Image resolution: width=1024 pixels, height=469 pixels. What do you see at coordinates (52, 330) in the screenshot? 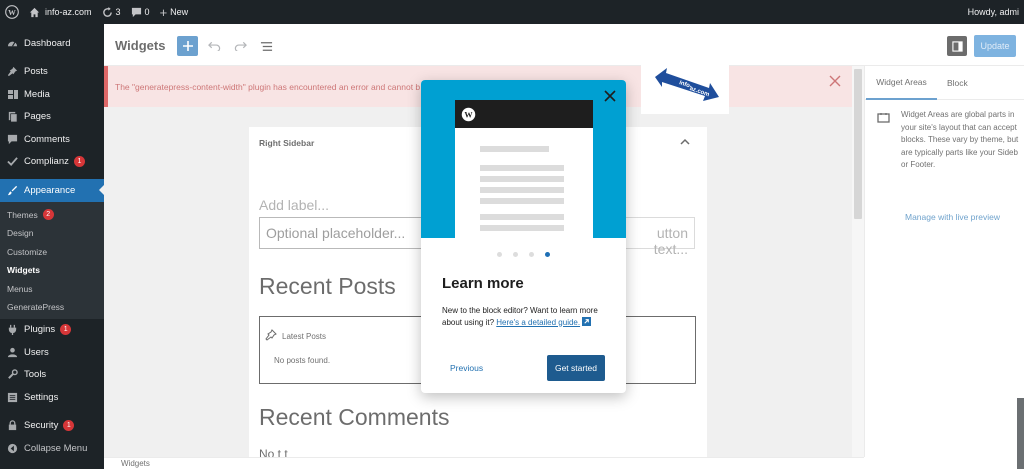
I see `sidebar-item-plugins: Plugins 1` at bounding box center [52, 330].